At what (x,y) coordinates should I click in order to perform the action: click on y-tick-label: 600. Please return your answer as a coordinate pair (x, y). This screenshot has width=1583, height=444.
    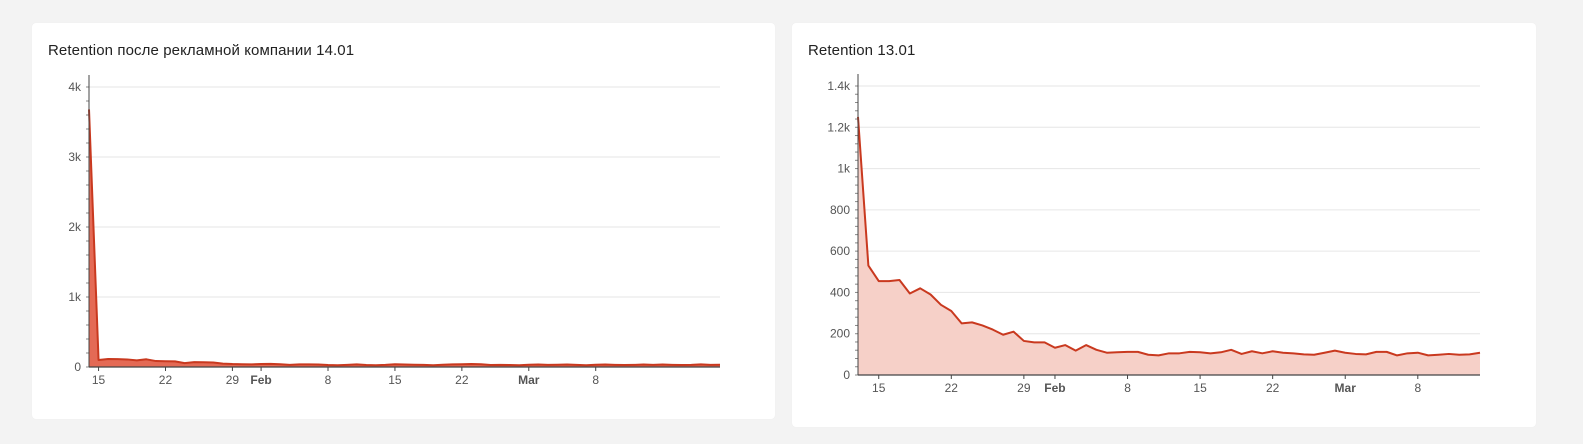
    Looking at the image, I should click on (840, 251).